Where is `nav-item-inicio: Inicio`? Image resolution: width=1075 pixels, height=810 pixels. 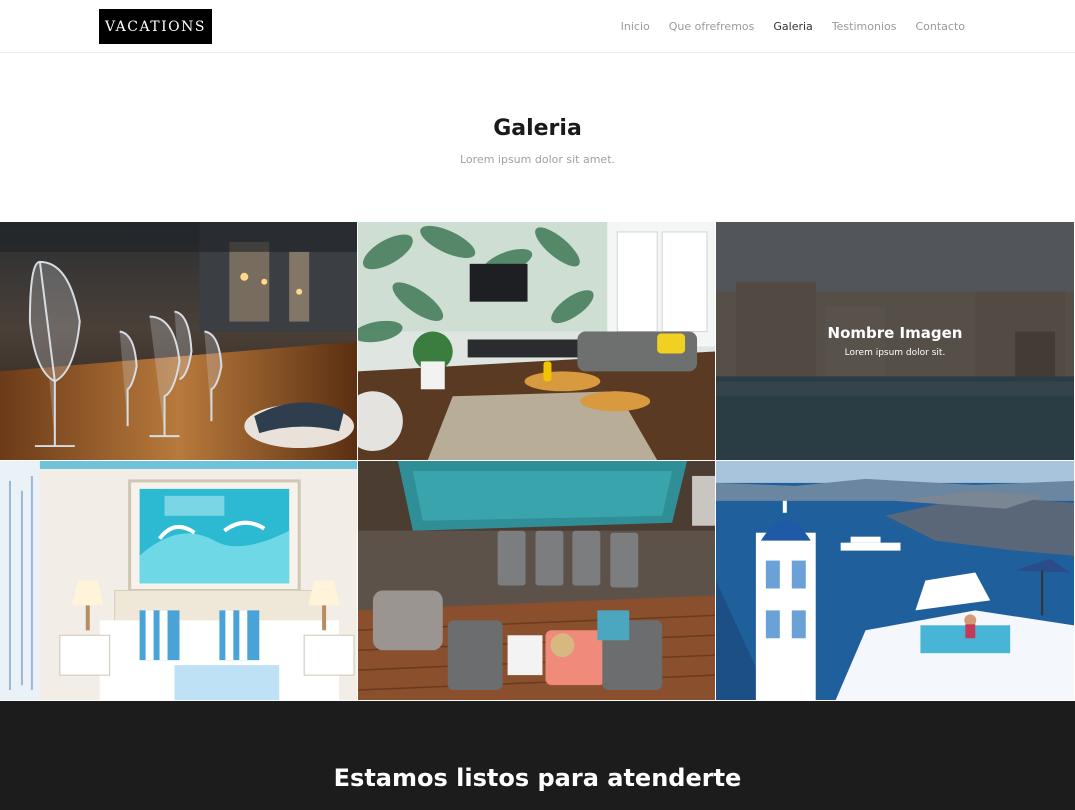 nav-item-inicio: Inicio is located at coordinates (635, 26).